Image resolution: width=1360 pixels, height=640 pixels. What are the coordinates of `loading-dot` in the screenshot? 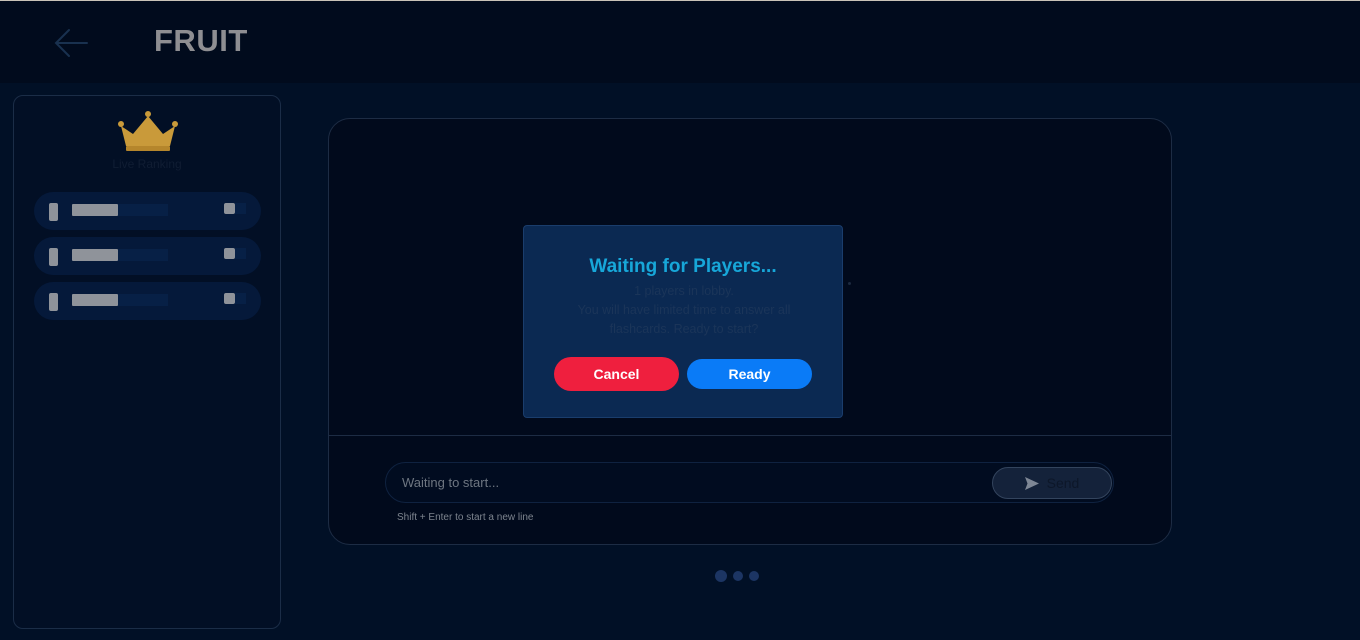 It's located at (849, 283).